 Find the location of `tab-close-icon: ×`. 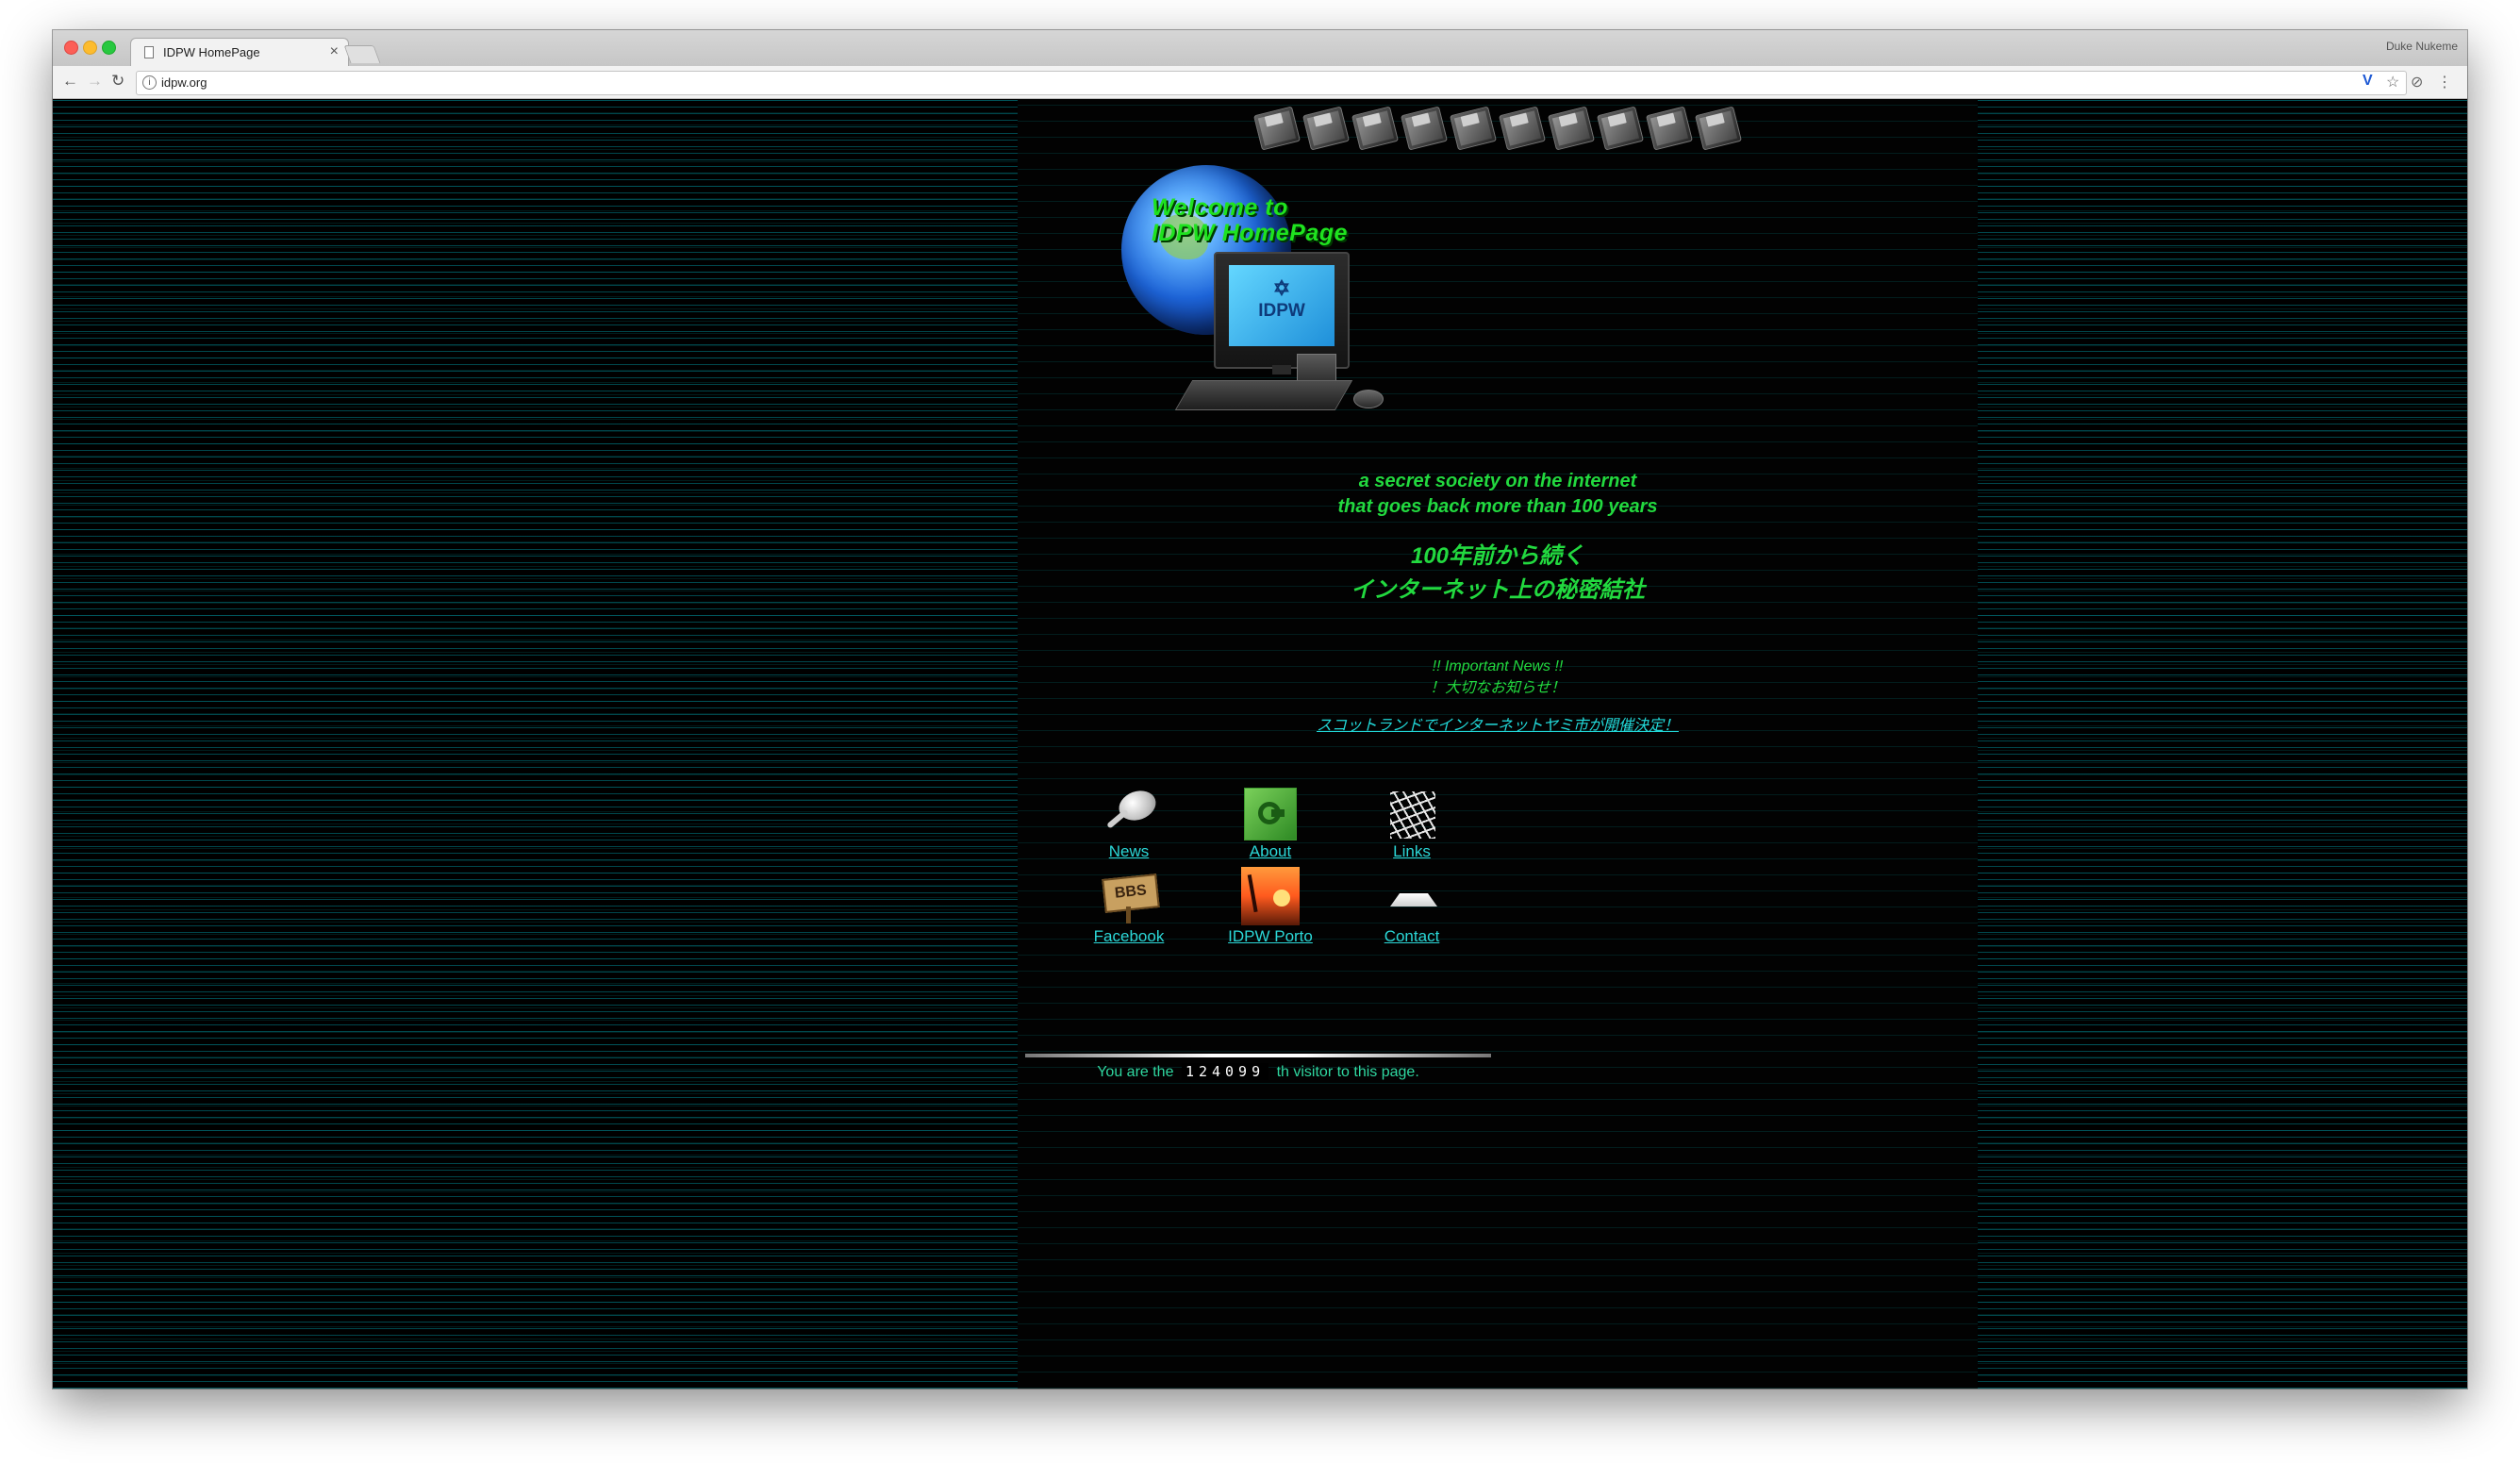

tab-close-icon: × is located at coordinates (334, 52).